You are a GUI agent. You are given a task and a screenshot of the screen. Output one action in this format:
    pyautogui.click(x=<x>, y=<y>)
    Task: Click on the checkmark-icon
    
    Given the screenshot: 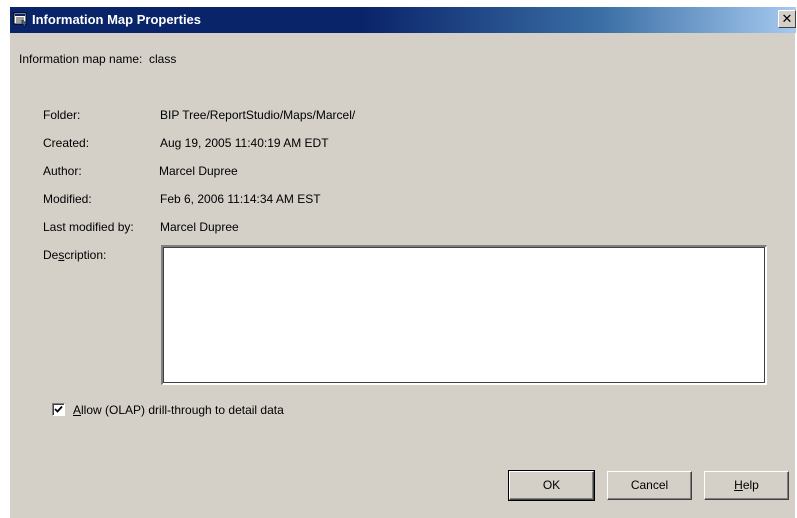 What is the action you would take?
    pyautogui.click(x=58, y=409)
    